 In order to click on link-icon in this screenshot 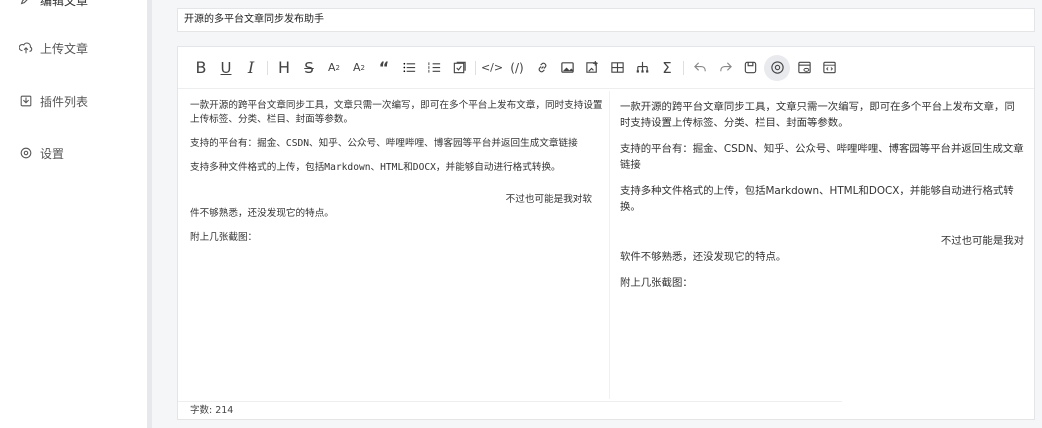, I will do `click(542, 68)`.